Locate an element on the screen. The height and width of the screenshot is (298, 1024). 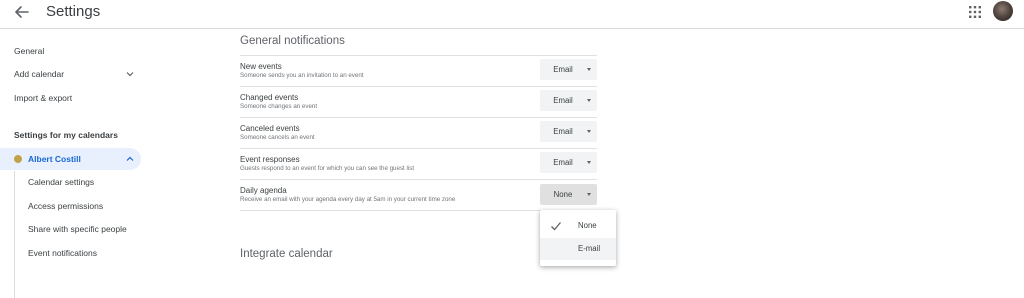
row-title: New events is located at coordinates (261, 66).